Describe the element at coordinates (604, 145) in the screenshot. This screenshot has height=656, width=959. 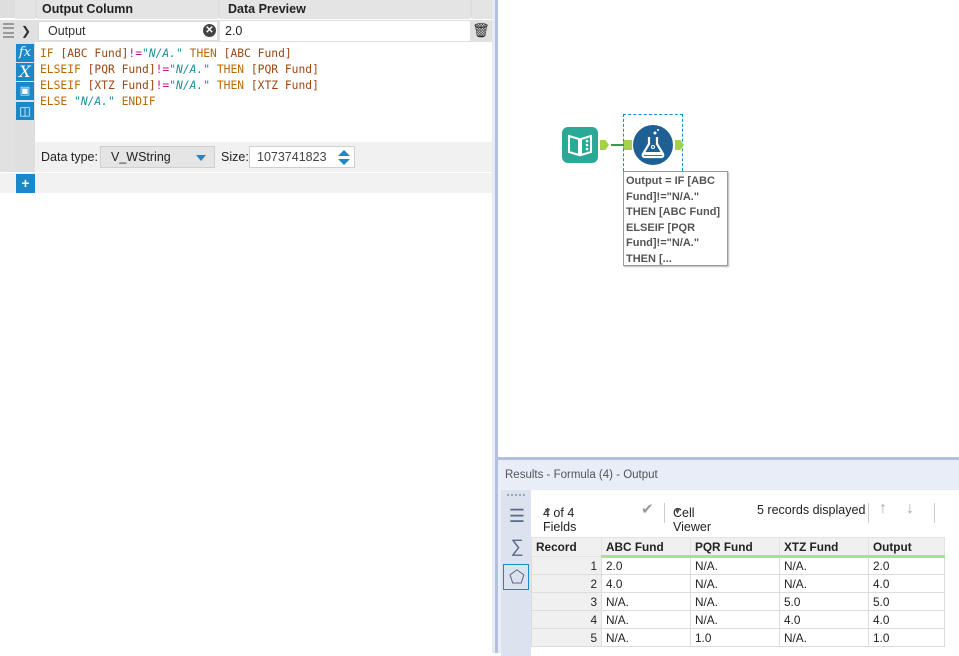
I see `output-anchor` at that location.